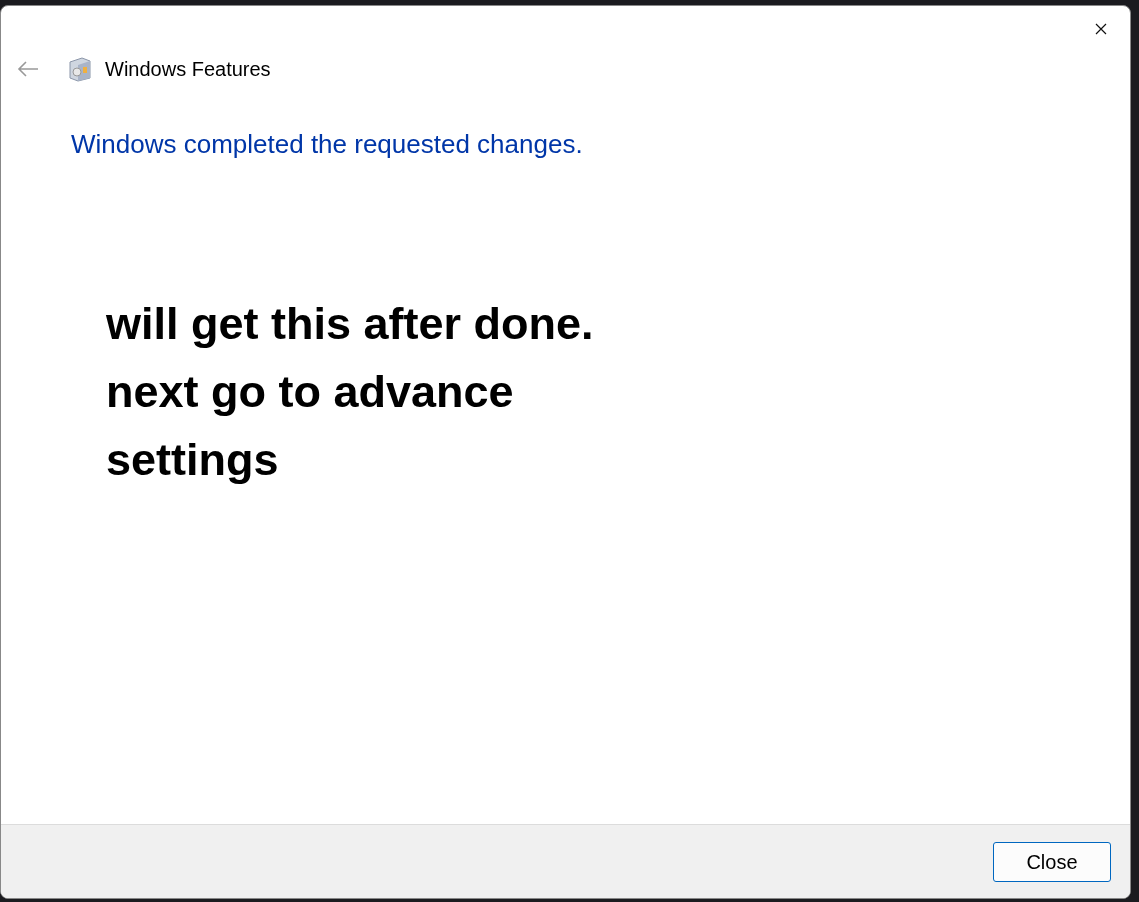 The image size is (1139, 902). What do you see at coordinates (1052, 862) in the screenshot?
I see `close-button: Close` at bounding box center [1052, 862].